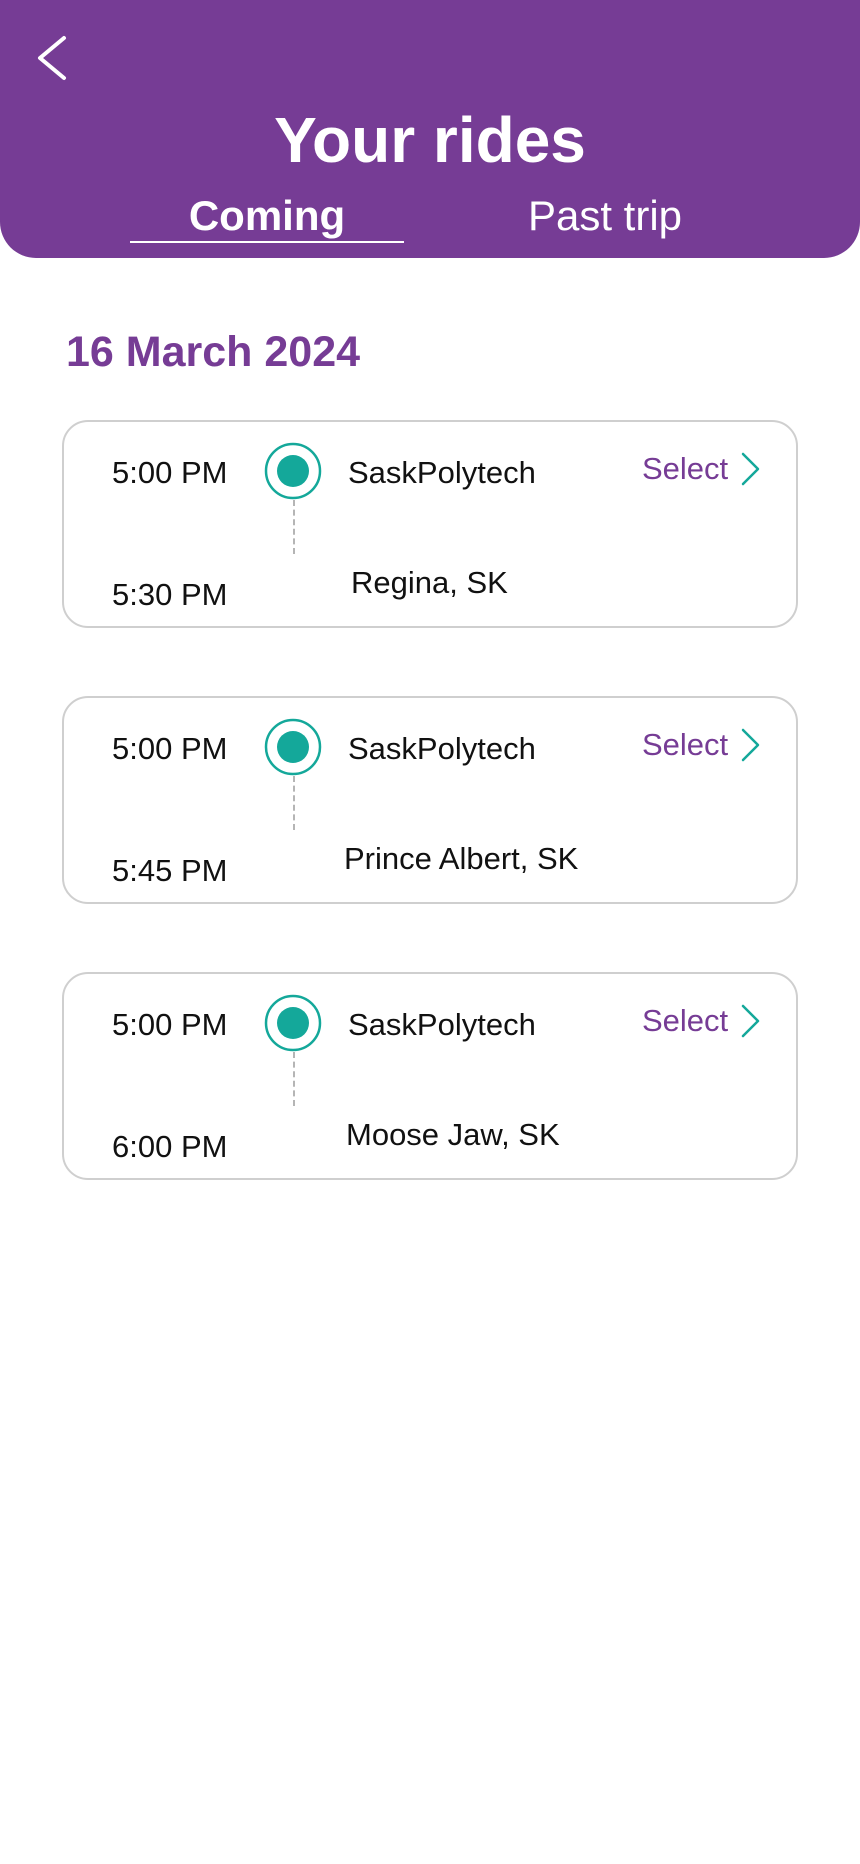 The width and height of the screenshot is (860, 1864). I want to click on destination-label: Prince Albert, SK, so click(461, 858).